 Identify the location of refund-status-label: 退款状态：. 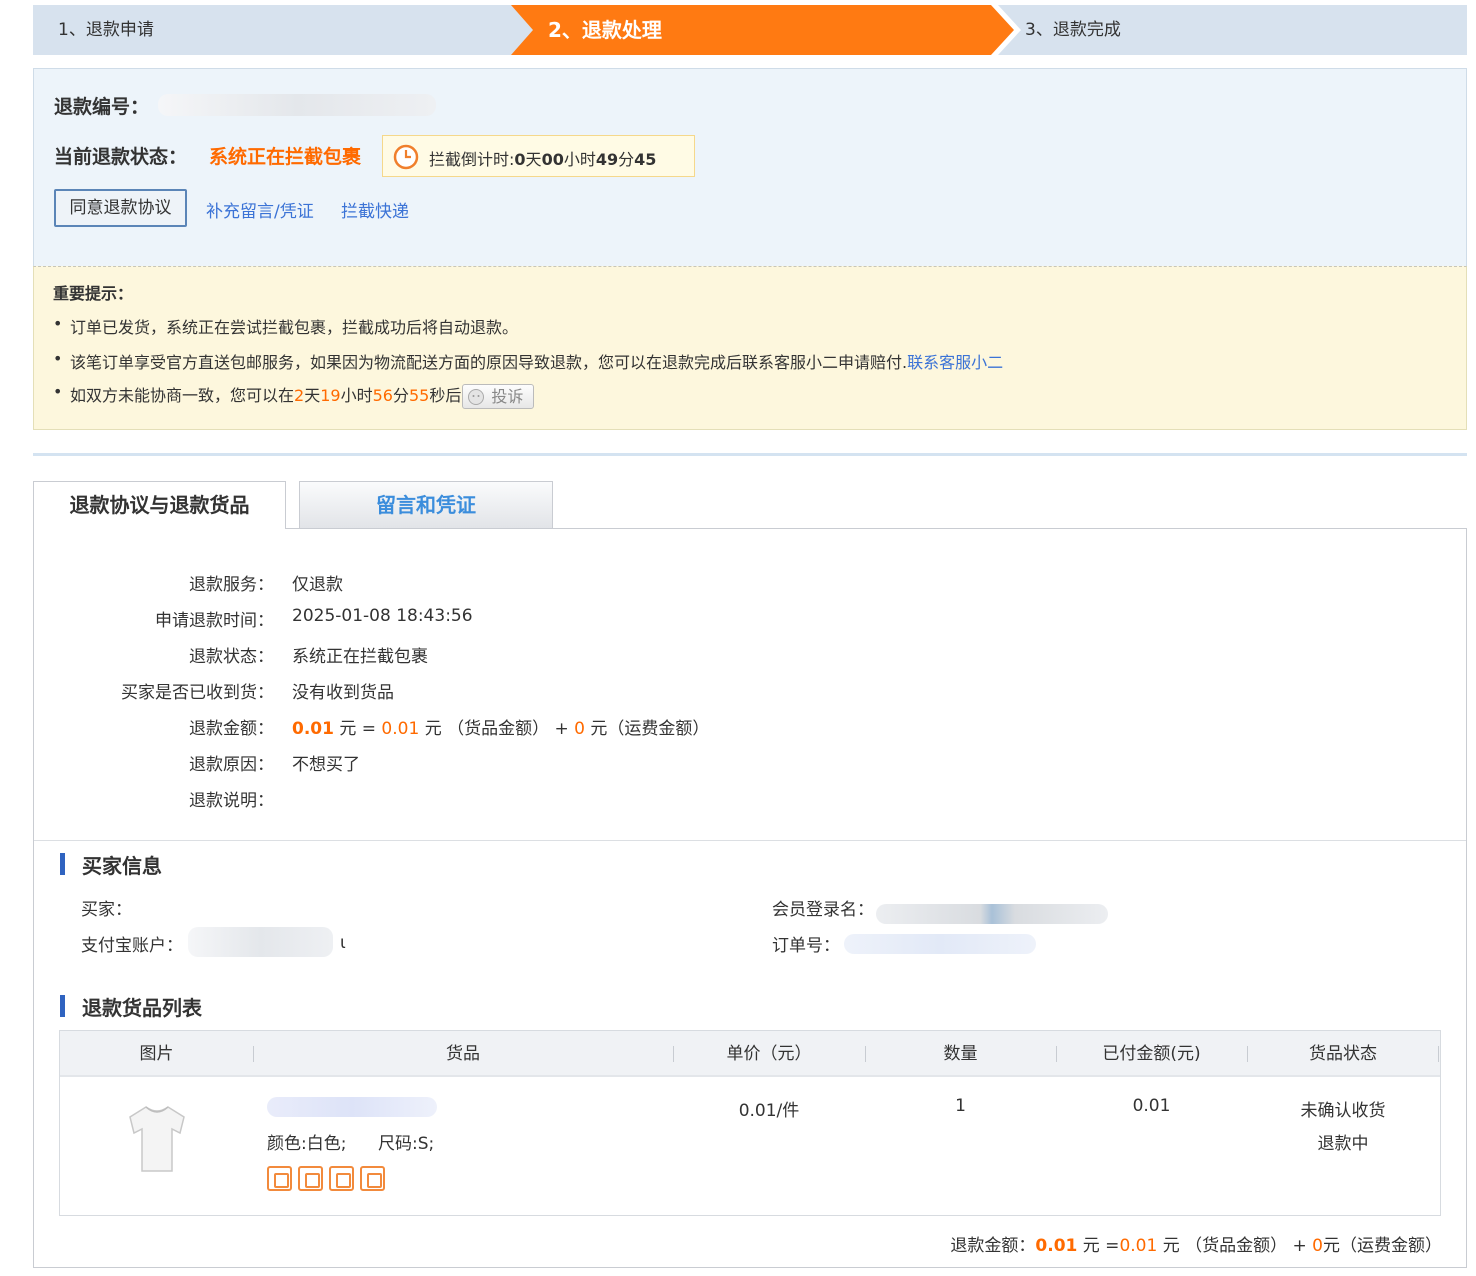
(231, 657).